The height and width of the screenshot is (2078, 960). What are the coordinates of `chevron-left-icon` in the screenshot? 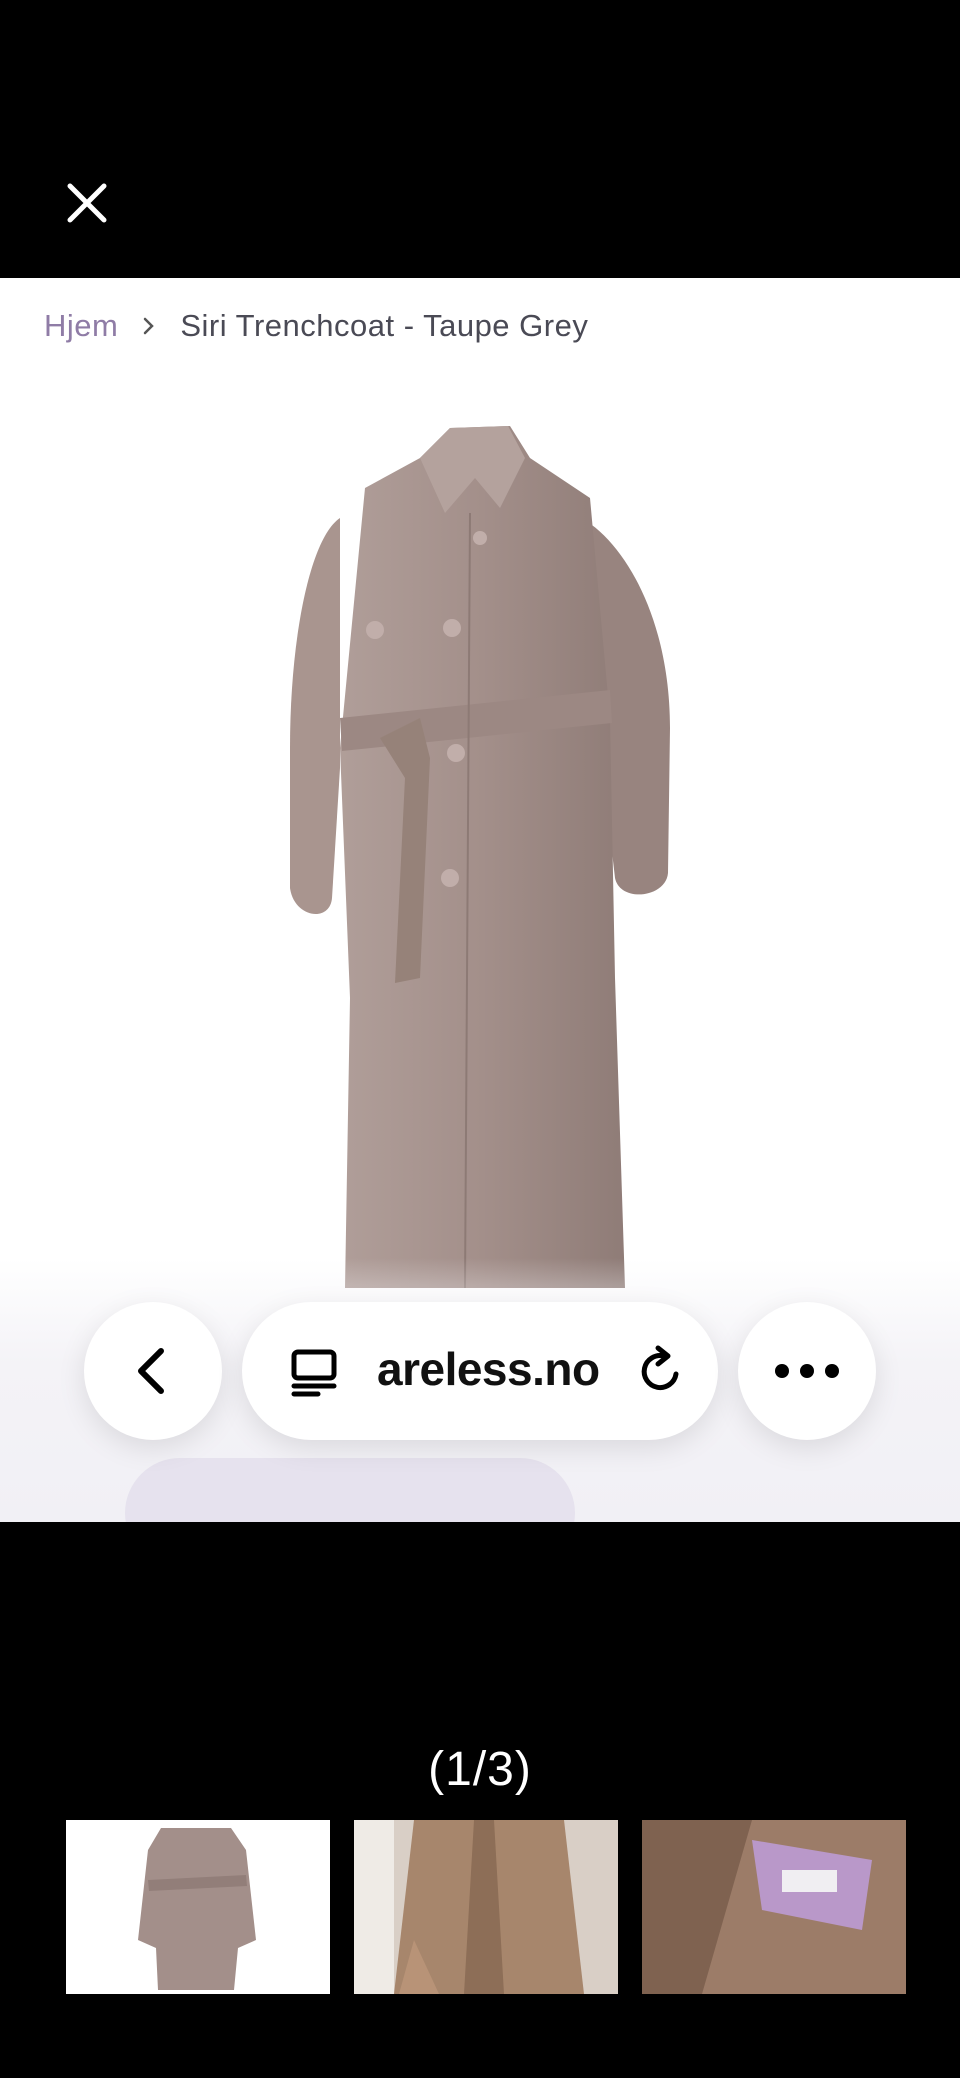 It's located at (151, 1371).